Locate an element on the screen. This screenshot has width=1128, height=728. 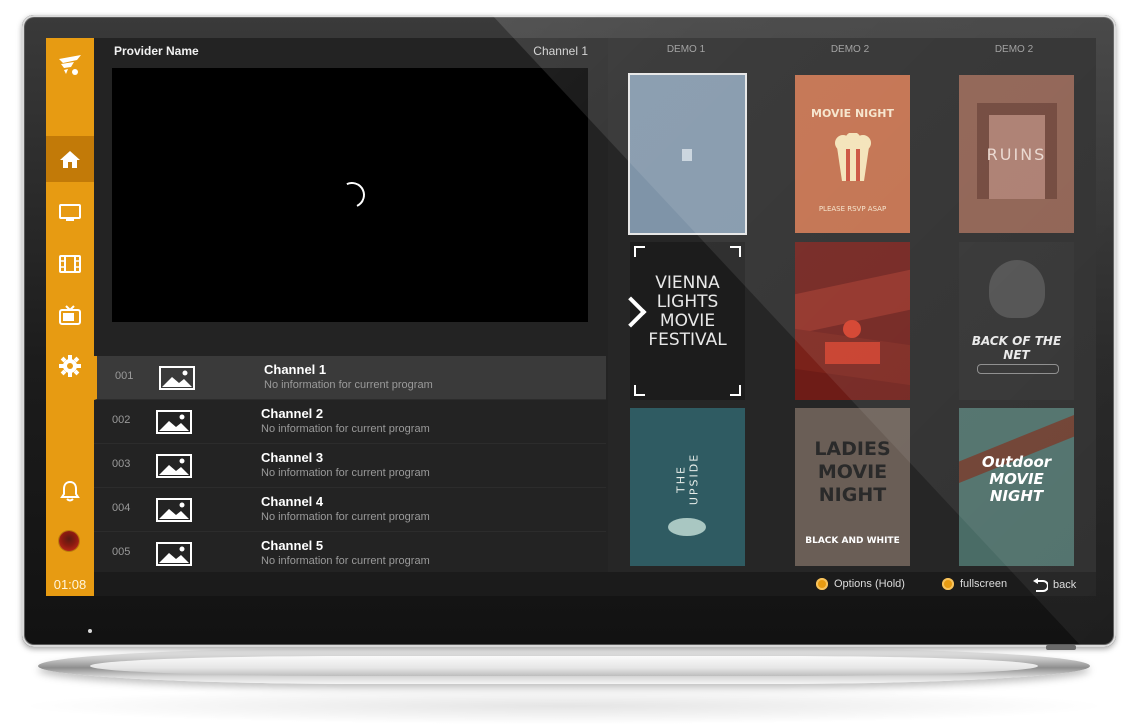
tv-shadow is located at coordinates (564, 706).